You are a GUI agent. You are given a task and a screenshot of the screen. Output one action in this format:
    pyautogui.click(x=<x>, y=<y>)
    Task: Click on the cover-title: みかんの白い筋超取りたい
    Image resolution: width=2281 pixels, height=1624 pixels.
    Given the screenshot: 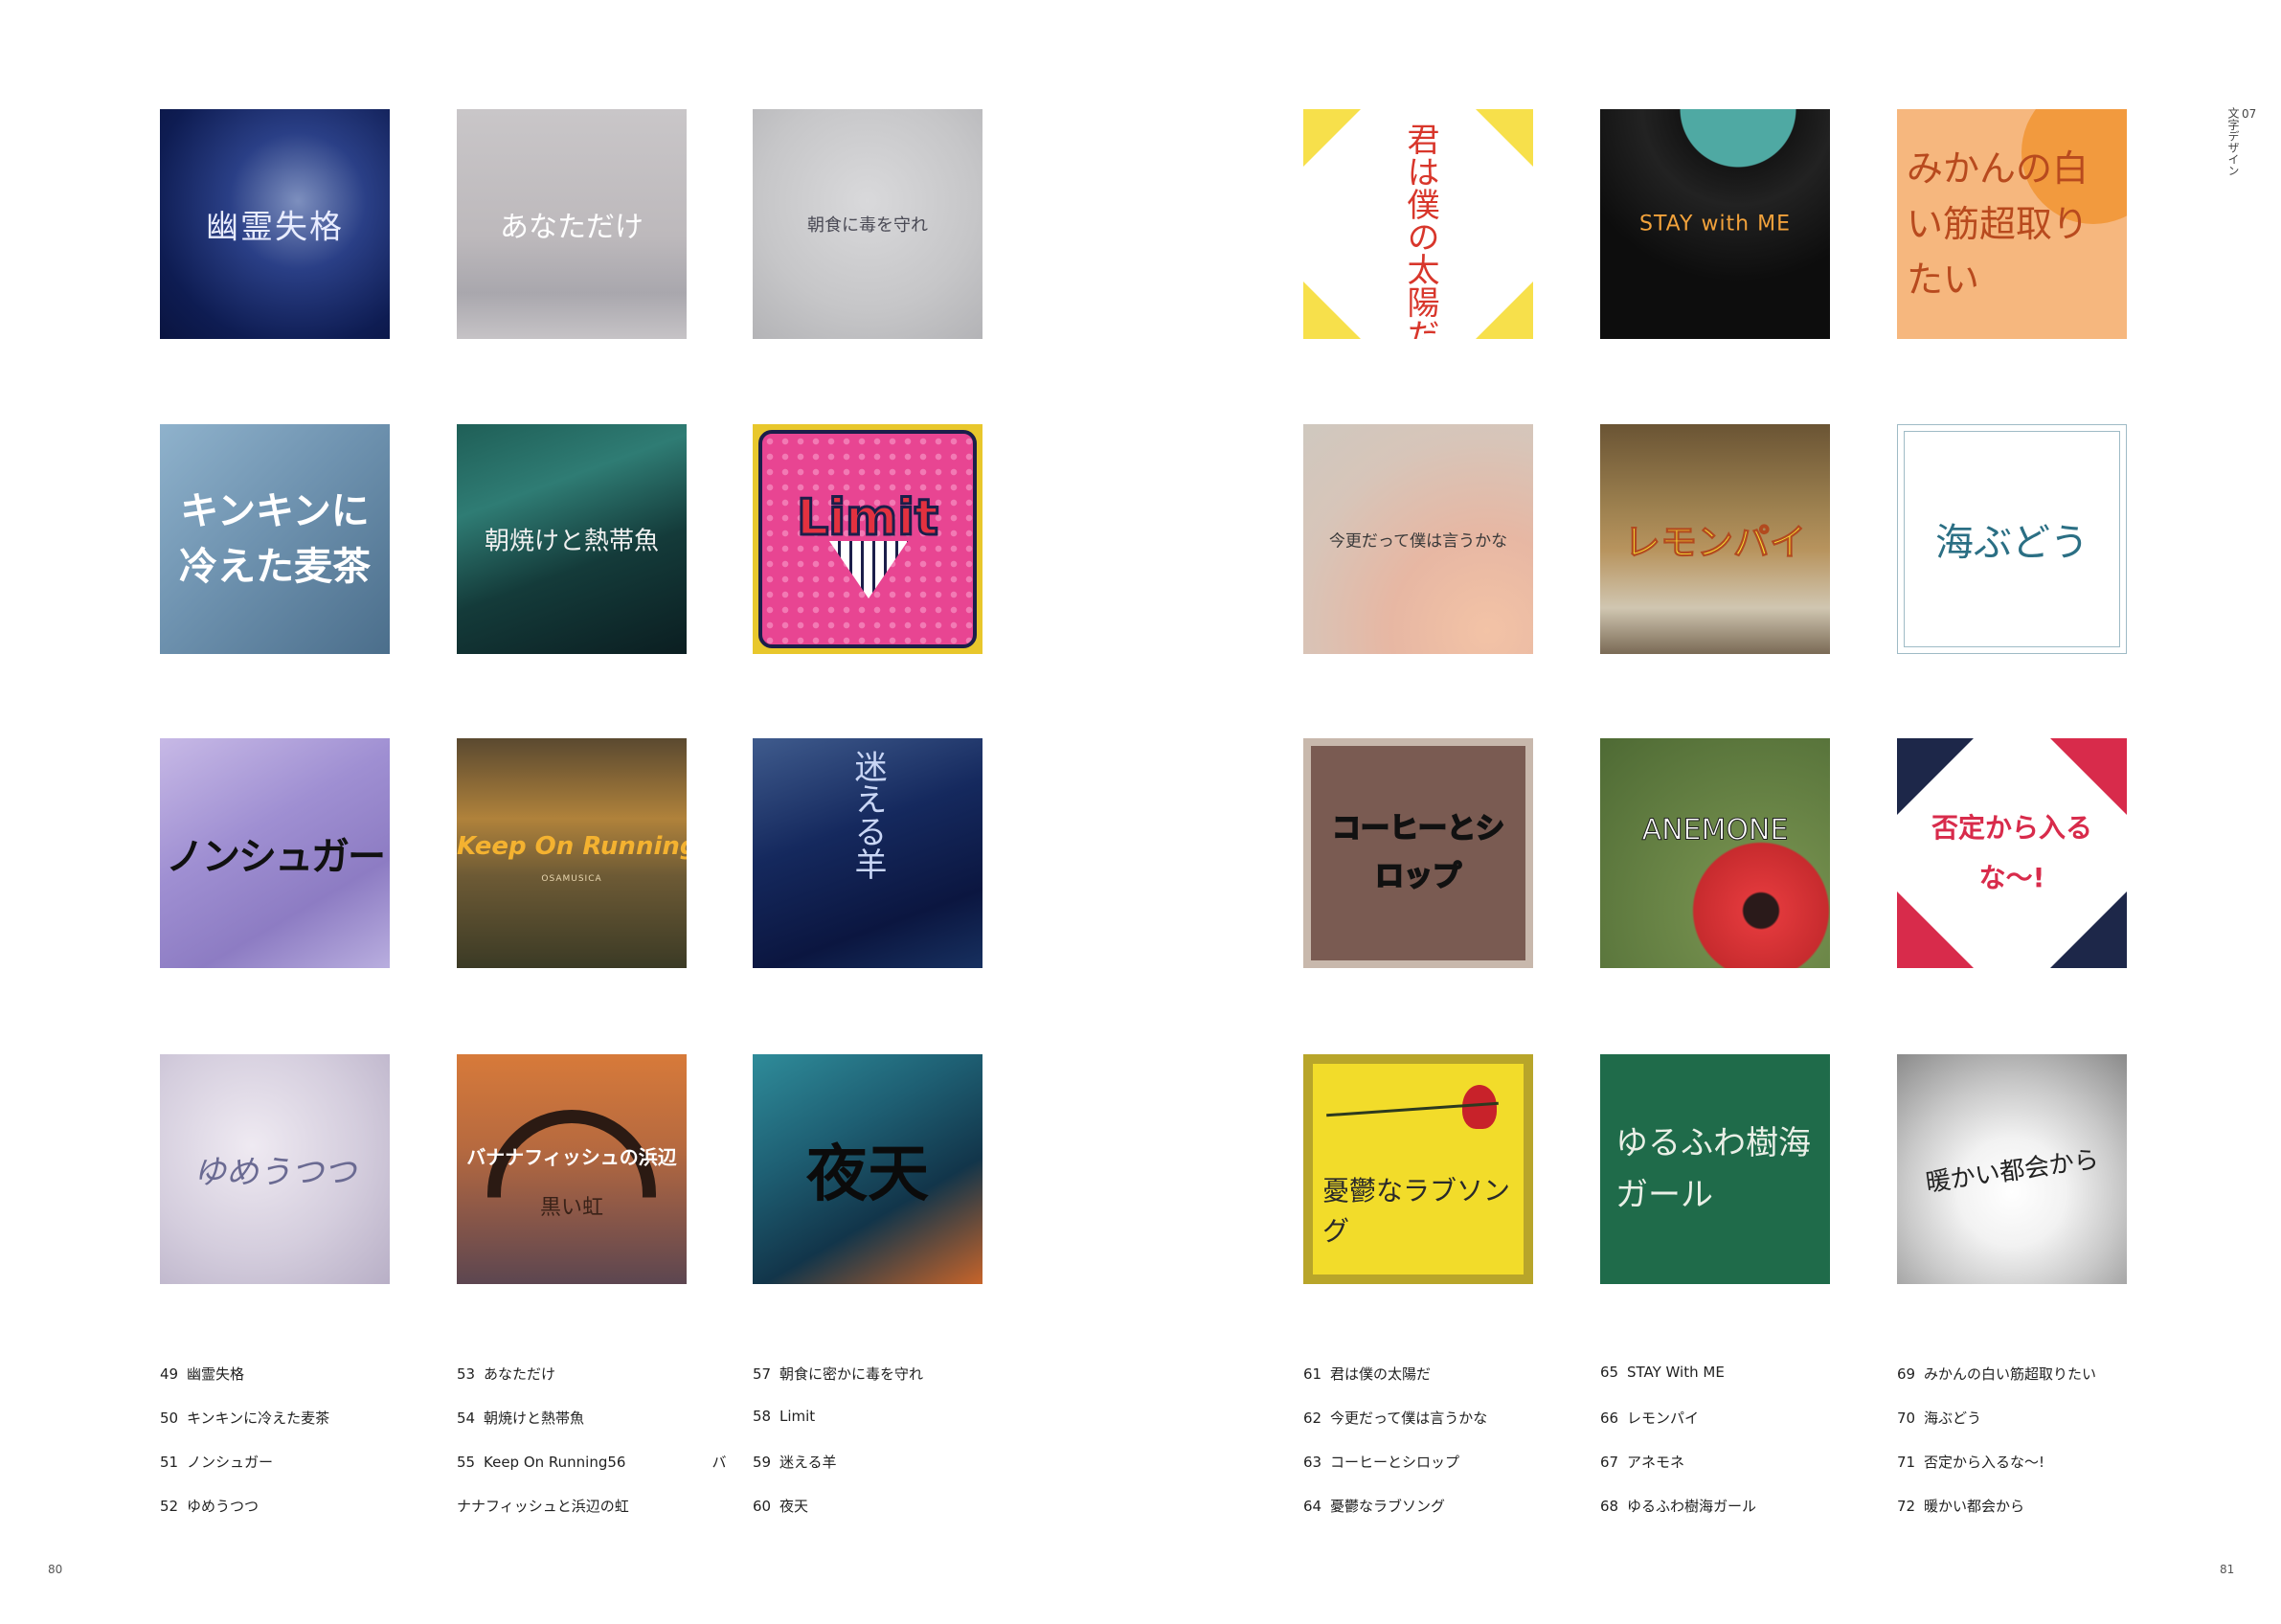 What is the action you would take?
    pyautogui.click(x=1998, y=224)
    